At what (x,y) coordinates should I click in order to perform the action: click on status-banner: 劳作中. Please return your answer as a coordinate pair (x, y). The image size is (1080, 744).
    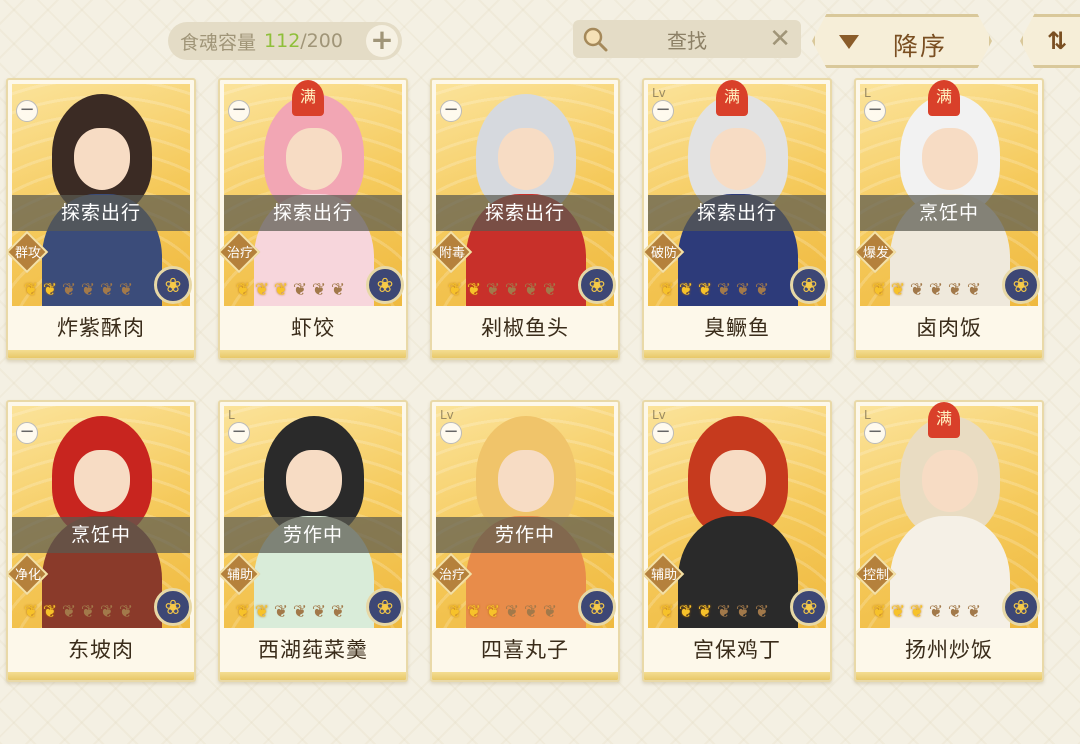
    Looking at the image, I should click on (313, 535).